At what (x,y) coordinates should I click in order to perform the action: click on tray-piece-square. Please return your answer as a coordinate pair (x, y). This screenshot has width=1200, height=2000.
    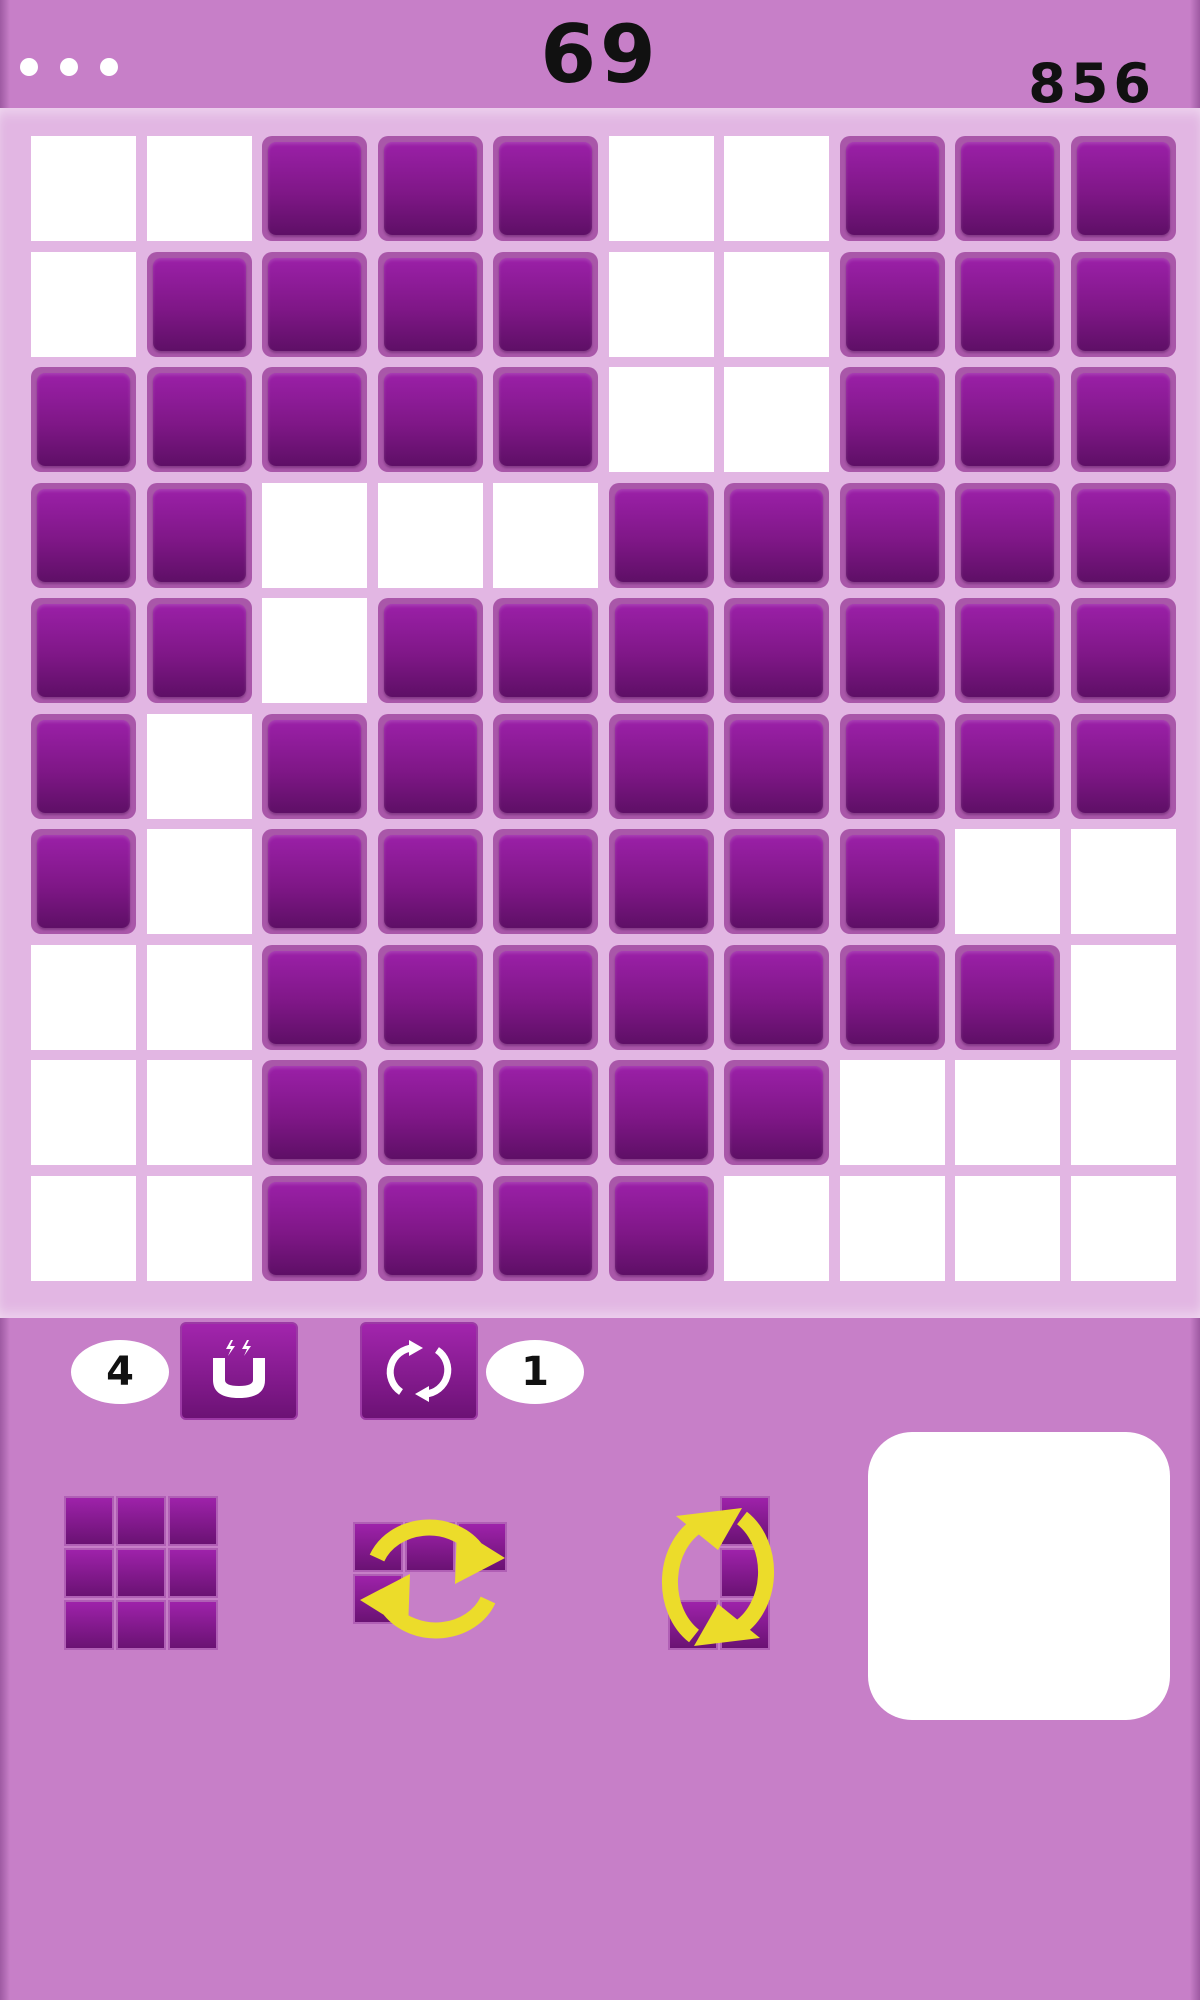
    Looking at the image, I should click on (142, 1574).